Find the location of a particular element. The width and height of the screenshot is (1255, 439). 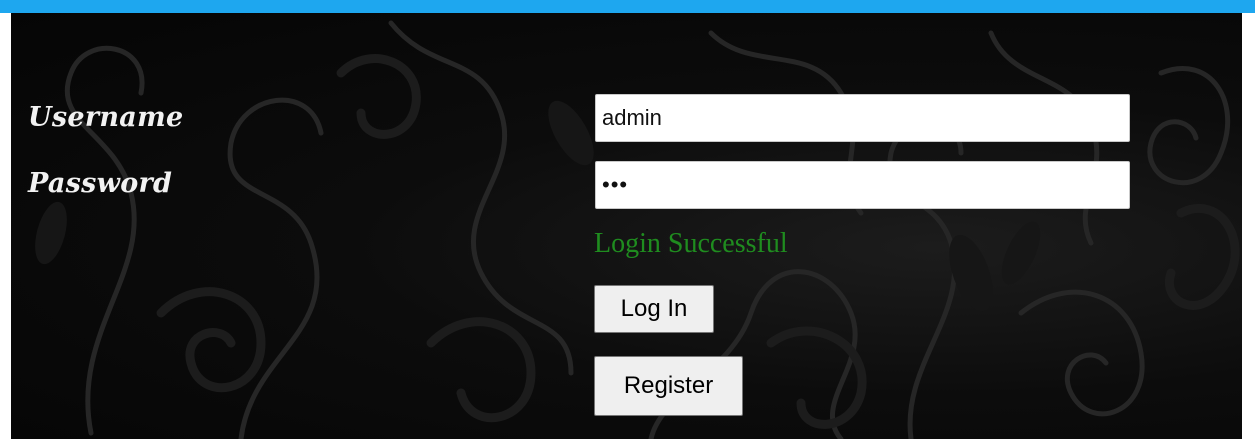

username-label: Username is located at coordinates (106, 117).